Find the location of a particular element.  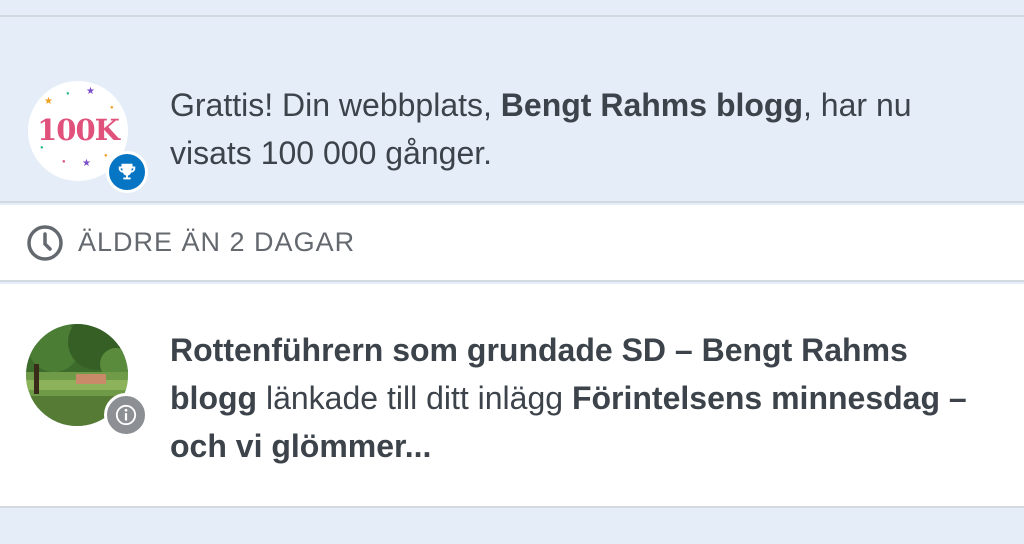

message-prefix: Grattis! Din webbplats, is located at coordinates (335, 105).